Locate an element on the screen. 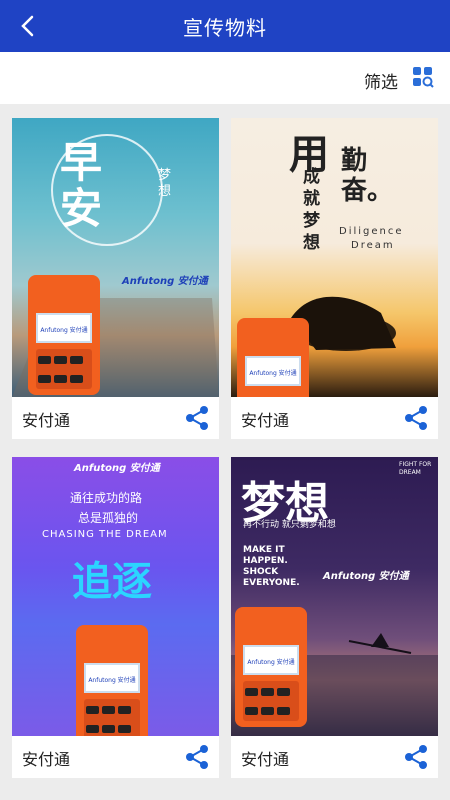  poster-vertical-text: 成就梦想 is located at coordinates (311, 210).